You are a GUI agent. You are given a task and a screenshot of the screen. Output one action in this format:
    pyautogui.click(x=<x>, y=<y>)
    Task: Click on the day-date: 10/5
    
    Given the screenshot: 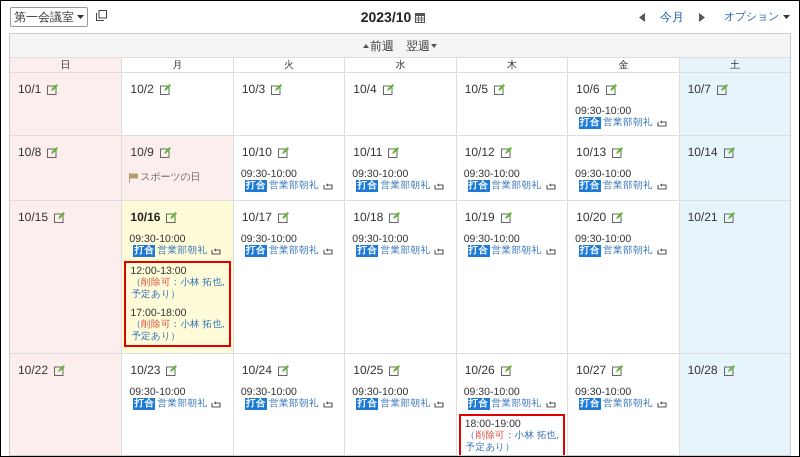 What is the action you would take?
    pyautogui.click(x=476, y=89)
    